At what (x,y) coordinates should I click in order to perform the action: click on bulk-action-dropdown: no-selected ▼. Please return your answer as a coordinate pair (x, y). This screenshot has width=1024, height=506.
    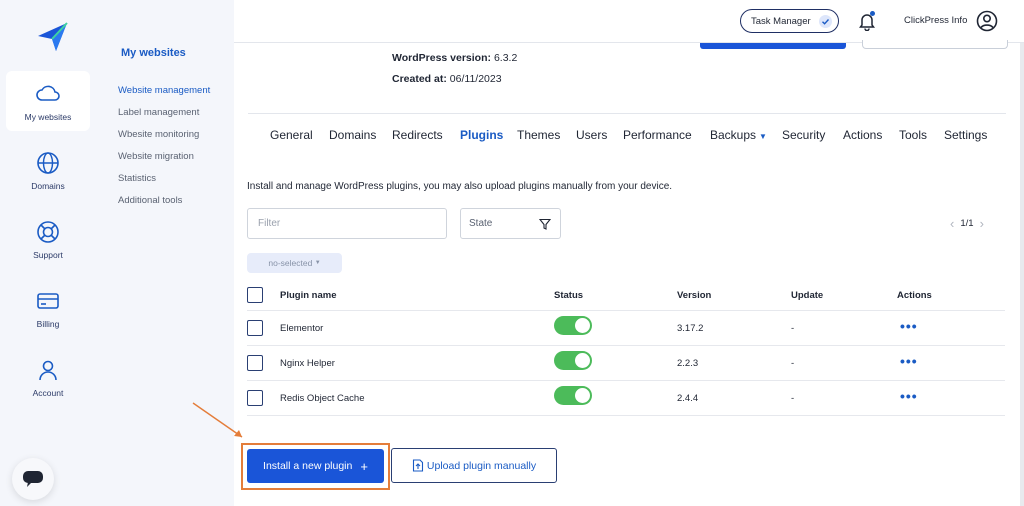
    Looking at the image, I should click on (294, 263).